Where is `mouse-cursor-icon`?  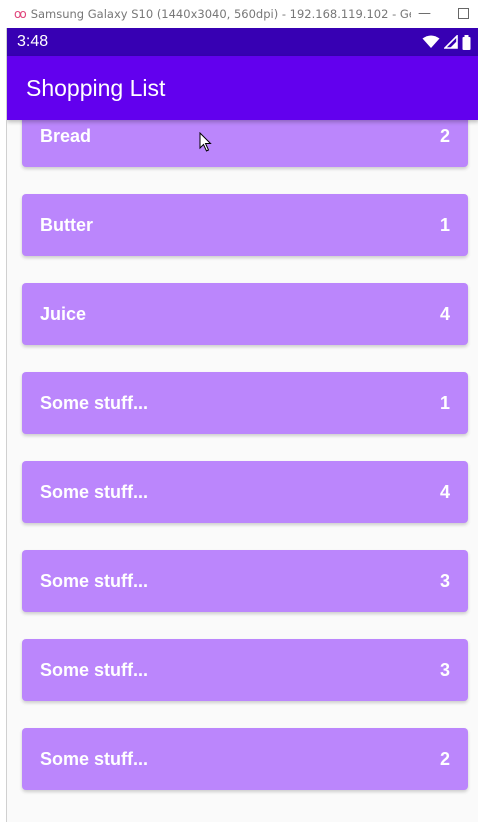 mouse-cursor-icon is located at coordinates (205, 142).